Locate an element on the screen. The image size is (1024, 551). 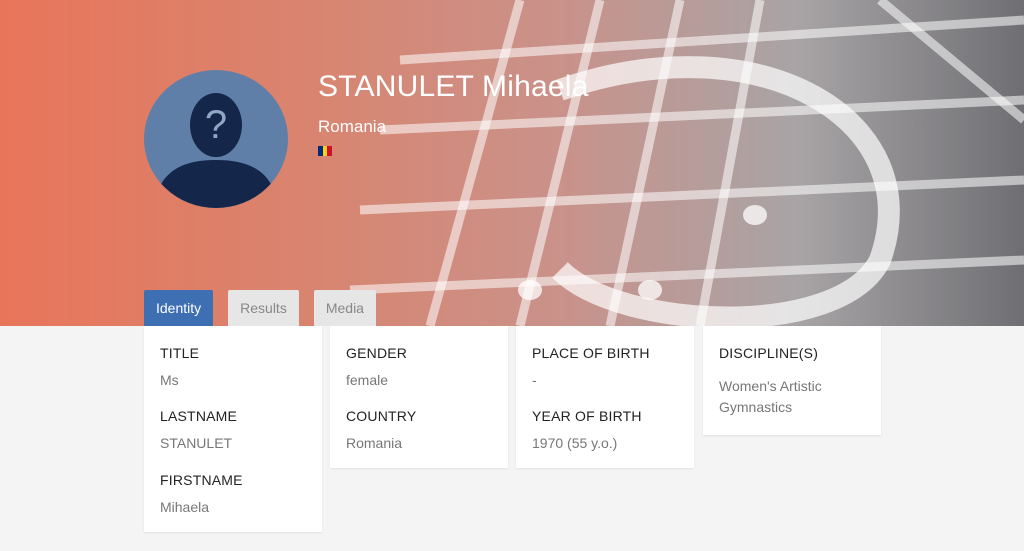
athlete-country: Romania is located at coordinates (352, 126).